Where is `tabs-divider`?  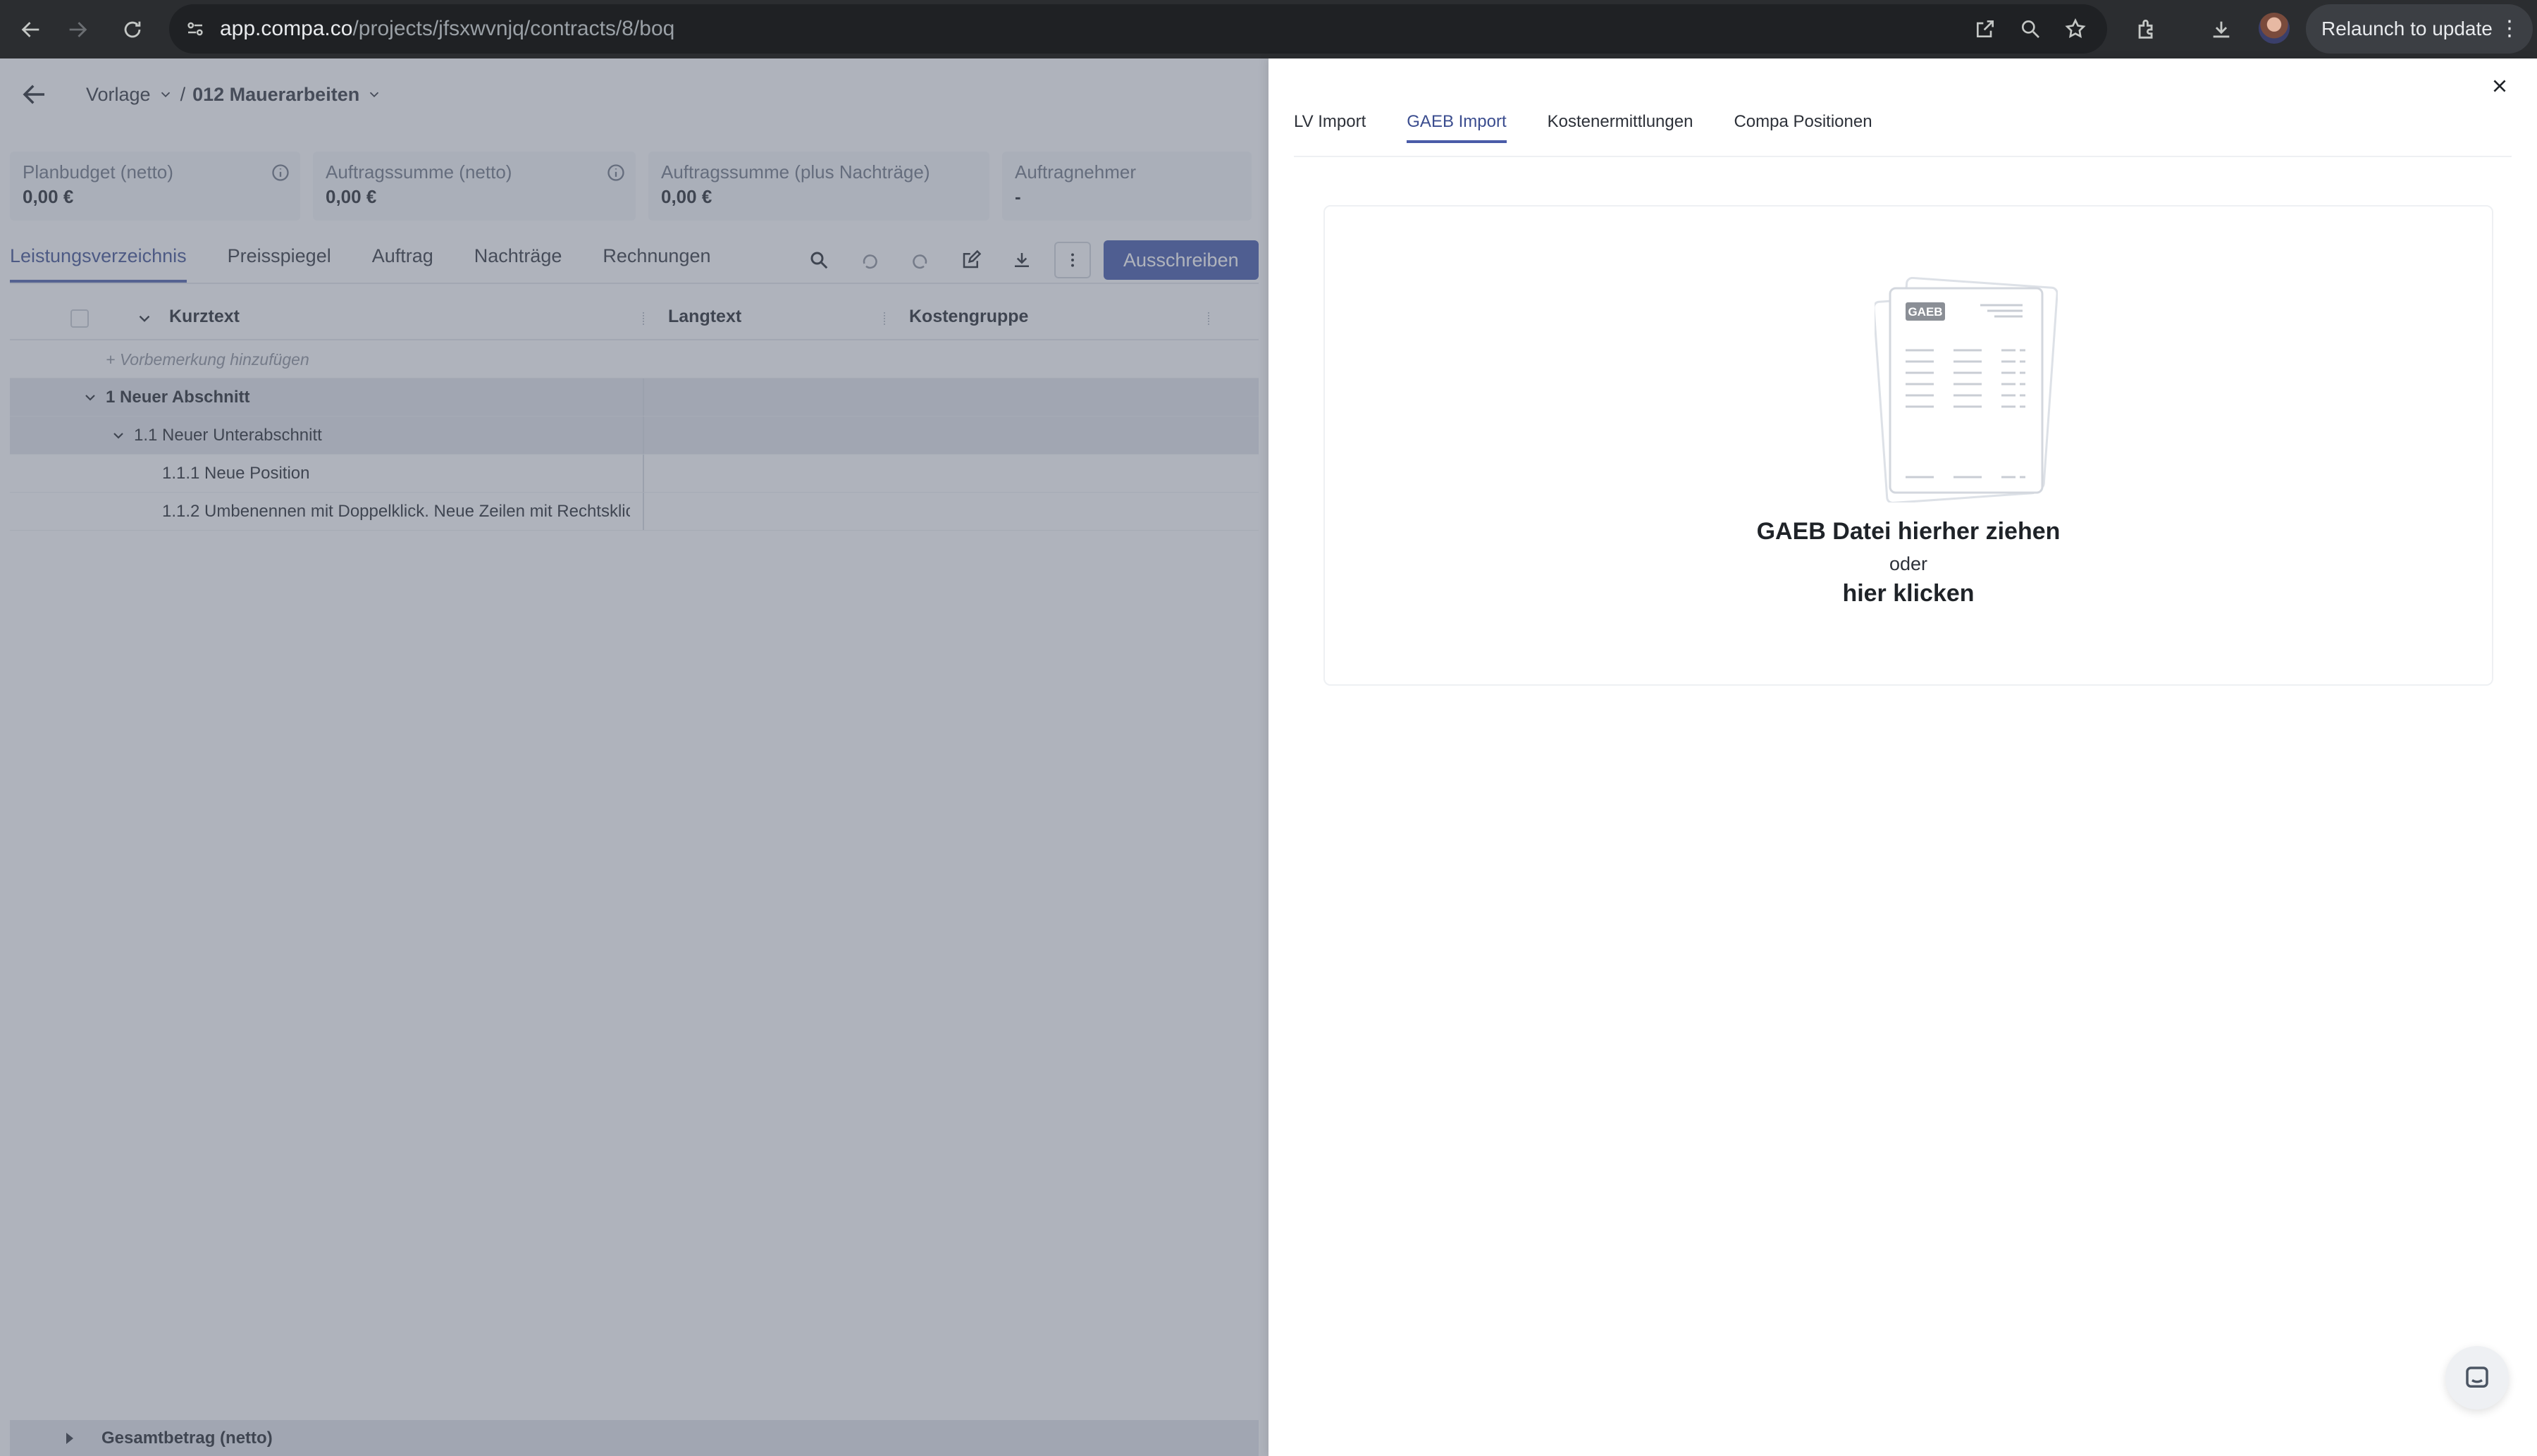 tabs-divider is located at coordinates (1903, 156).